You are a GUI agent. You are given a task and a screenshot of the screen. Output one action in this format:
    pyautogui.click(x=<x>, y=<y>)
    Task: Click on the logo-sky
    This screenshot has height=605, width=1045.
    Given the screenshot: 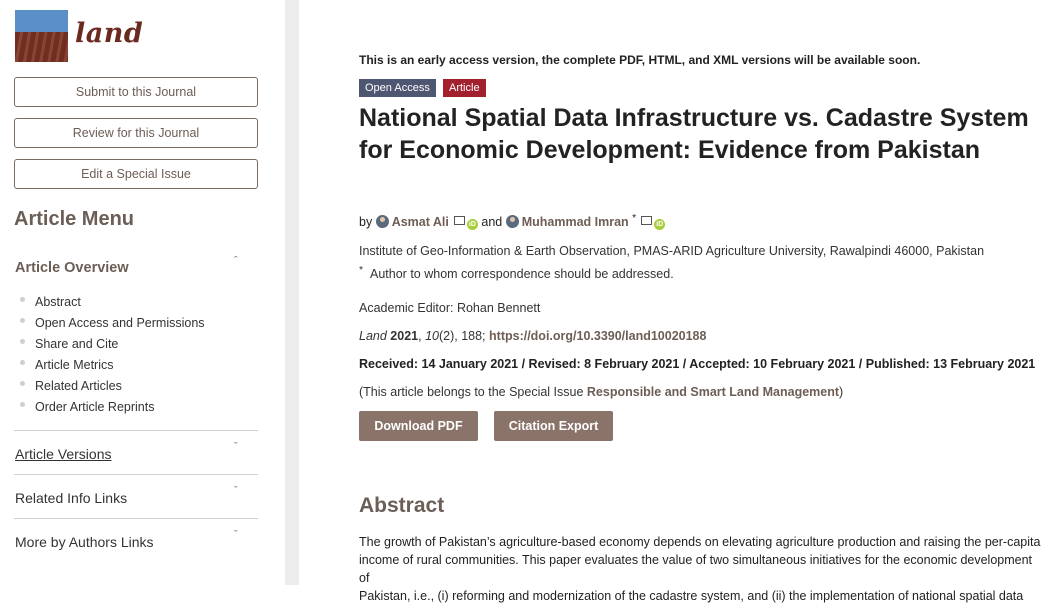 What is the action you would take?
    pyautogui.click(x=41, y=21)
    